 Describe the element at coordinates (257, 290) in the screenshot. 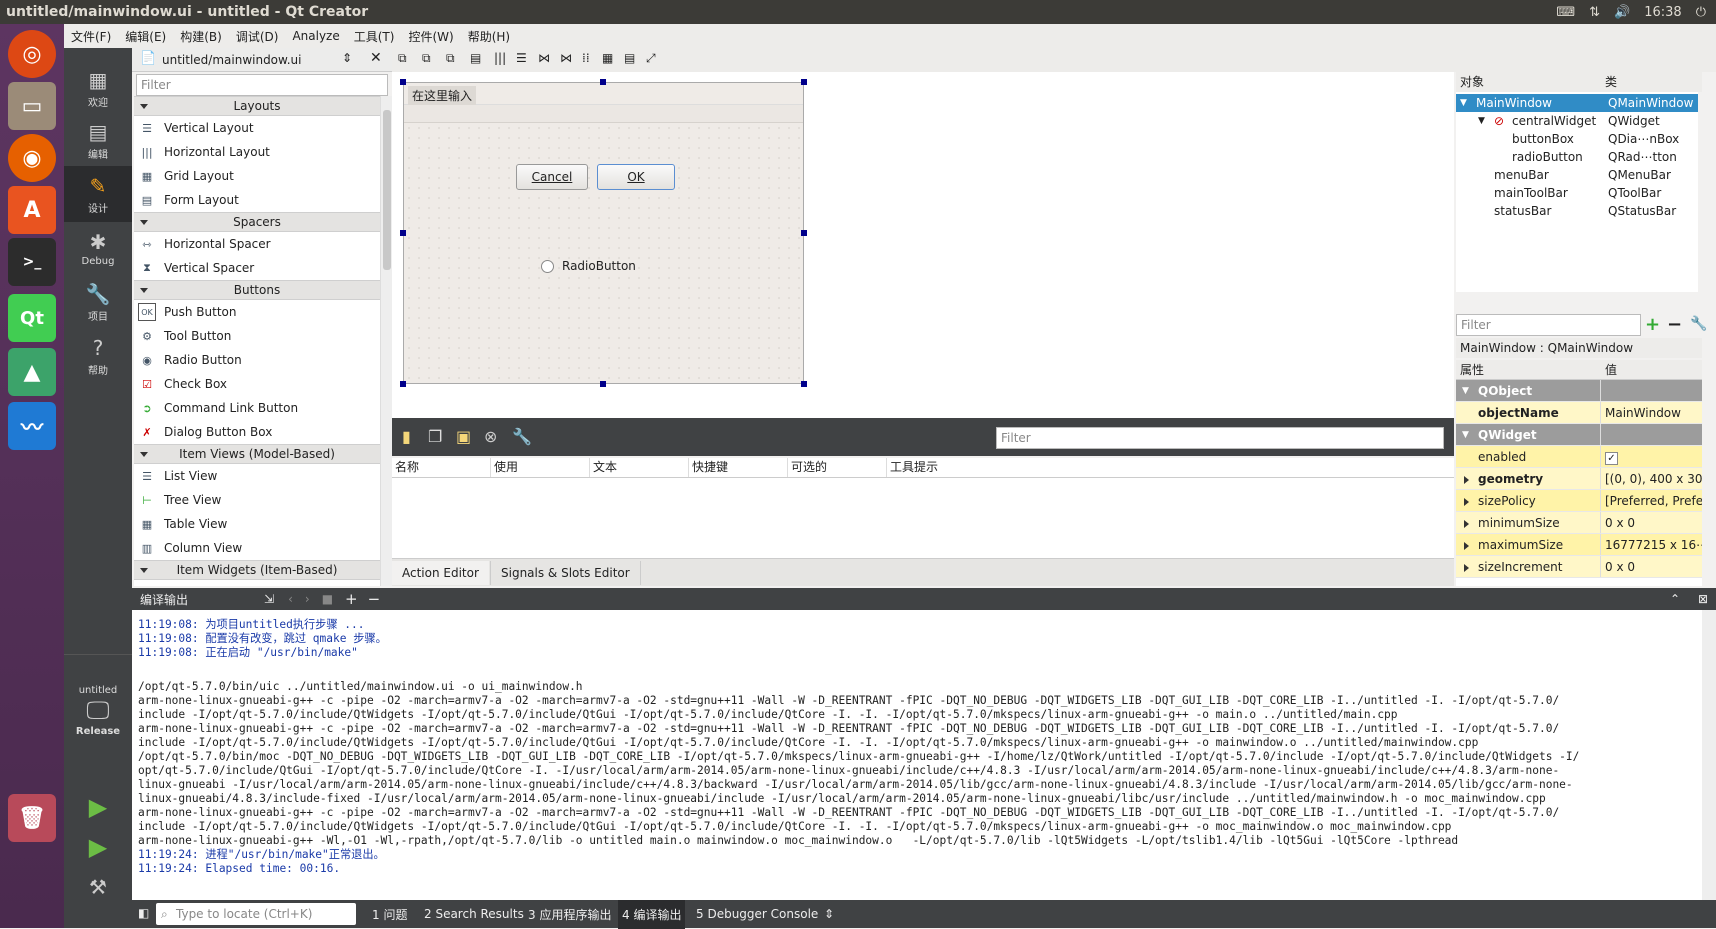

I see `category-buttons: Buttons` at that location.